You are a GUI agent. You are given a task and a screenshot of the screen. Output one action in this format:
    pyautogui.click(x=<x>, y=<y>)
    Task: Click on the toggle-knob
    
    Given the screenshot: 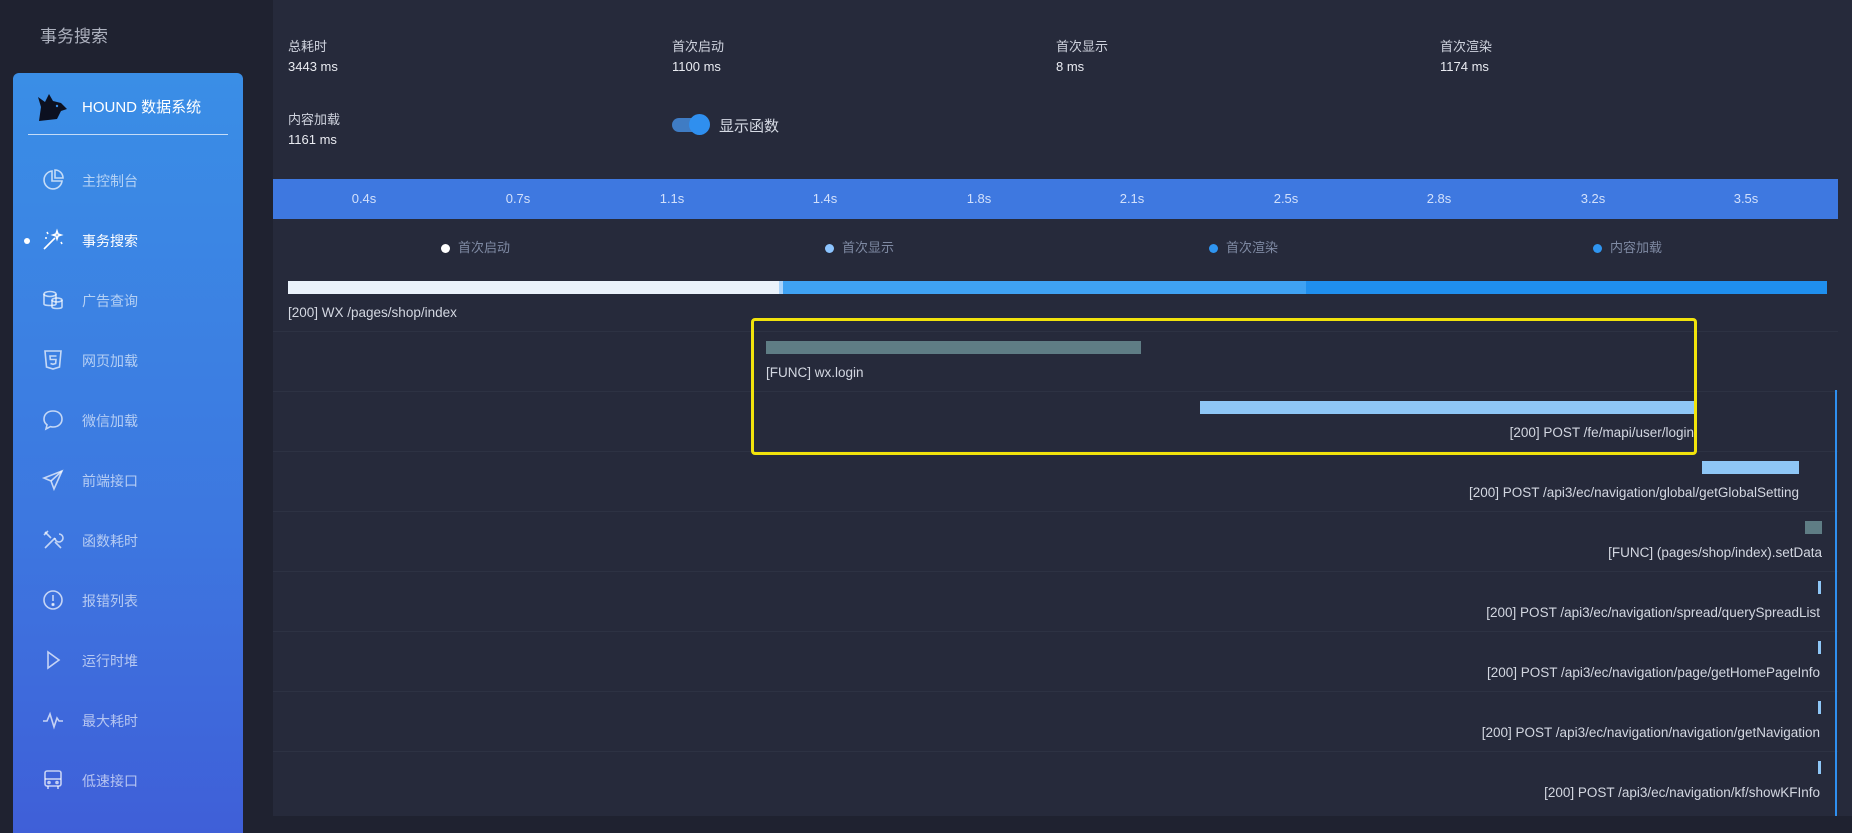 What is the action you would take?
    pyautogui.click(x=699, y=124)
    